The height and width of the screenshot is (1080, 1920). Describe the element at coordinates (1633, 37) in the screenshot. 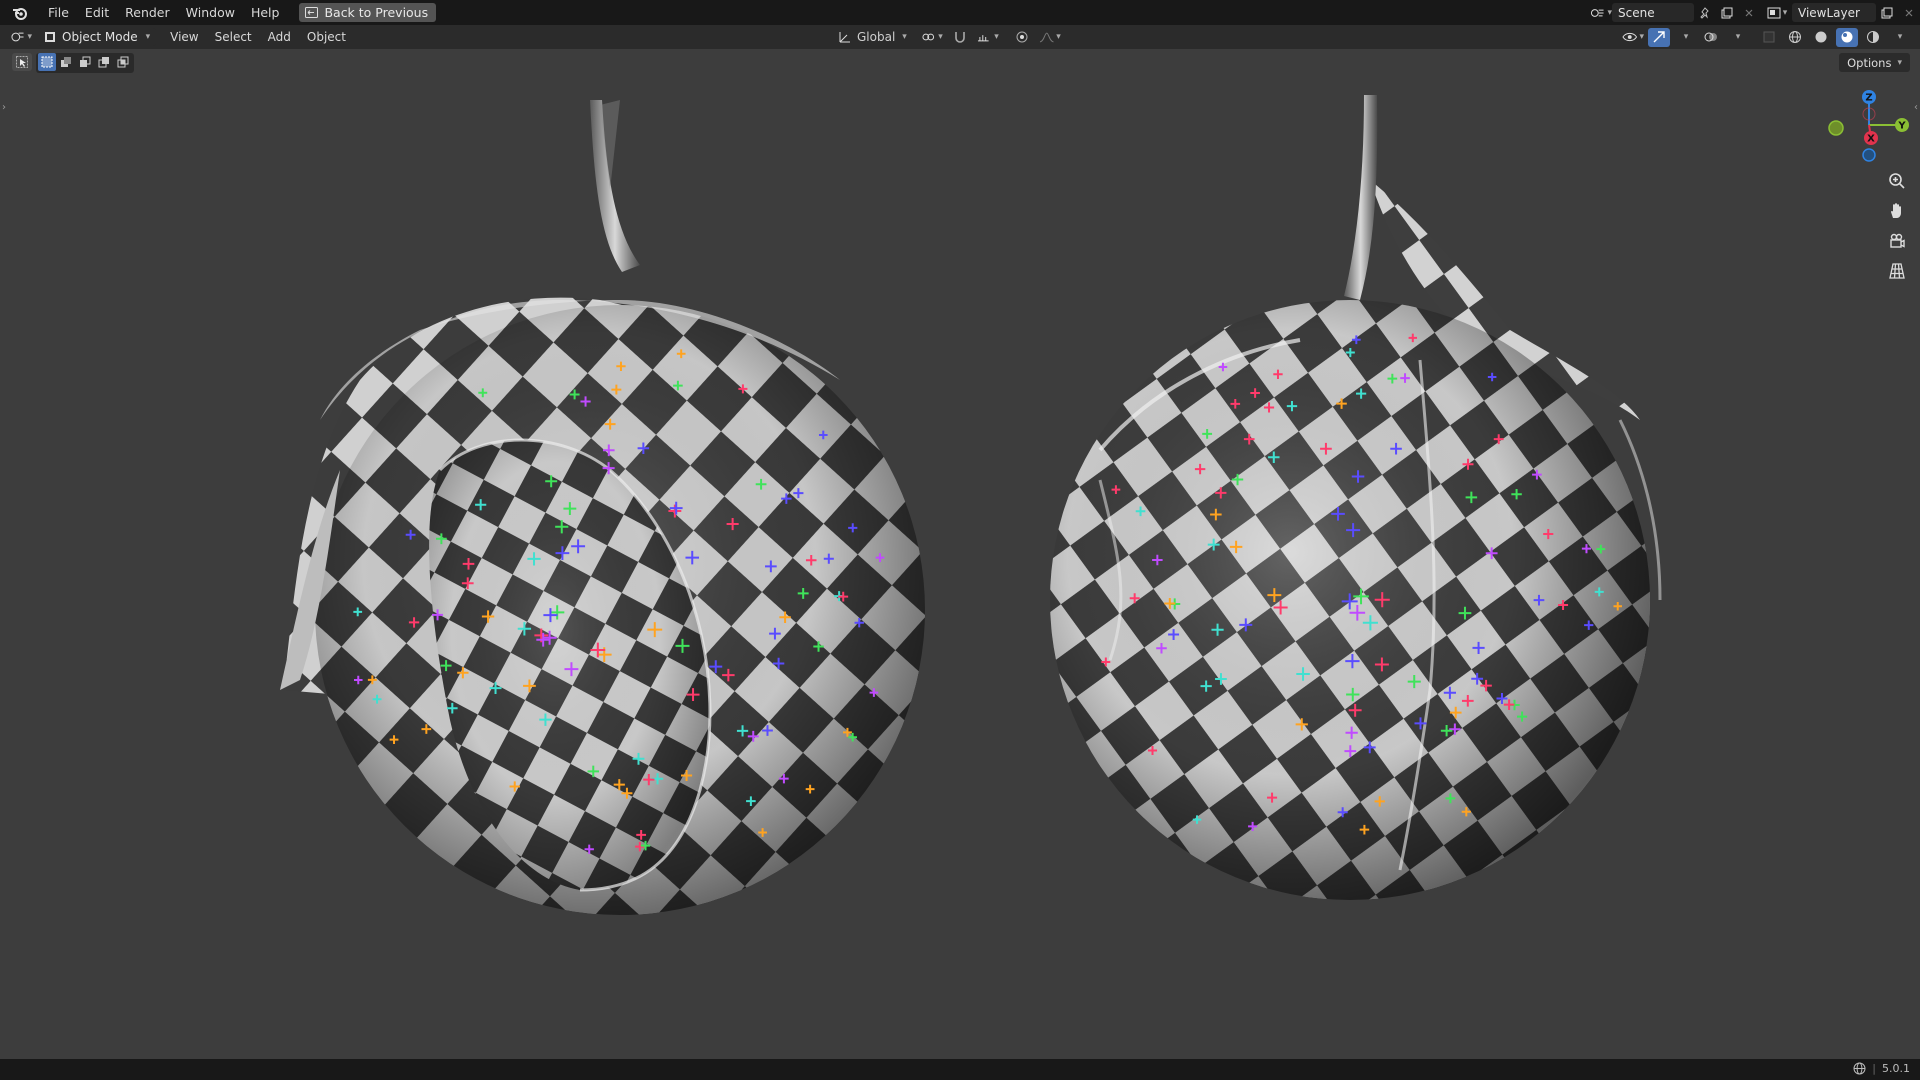

I see `visibility-selectability-icon: ▾` at that location.